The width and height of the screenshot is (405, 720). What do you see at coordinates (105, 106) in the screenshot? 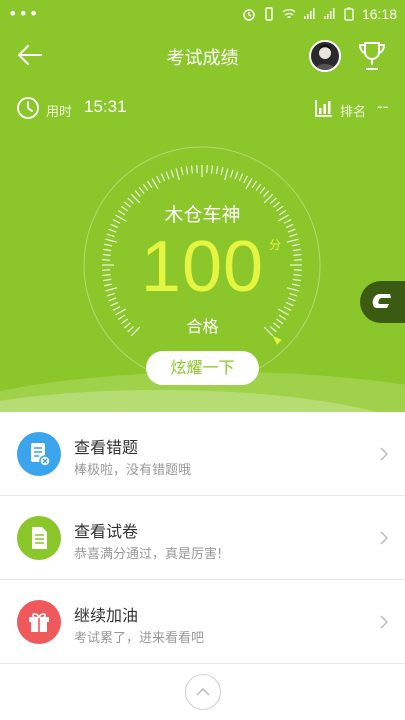
I see `time-value: 15:31` at bounding box center [105, 106].